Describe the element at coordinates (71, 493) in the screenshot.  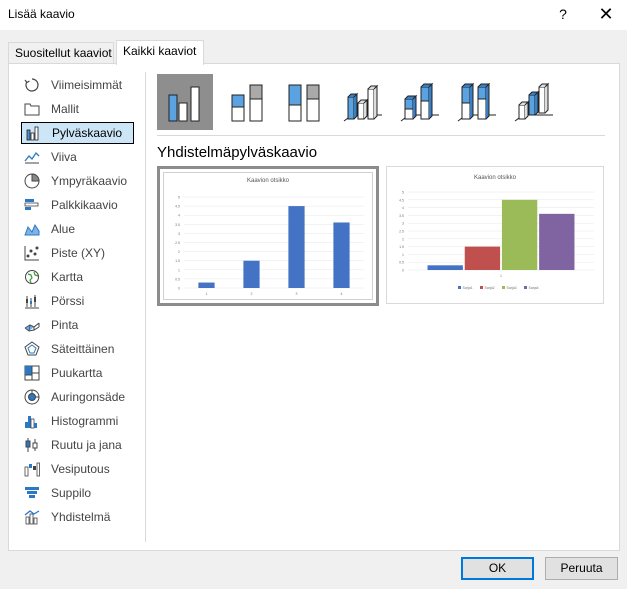
I see `sidebar-item-label: Suppilo` at that location.